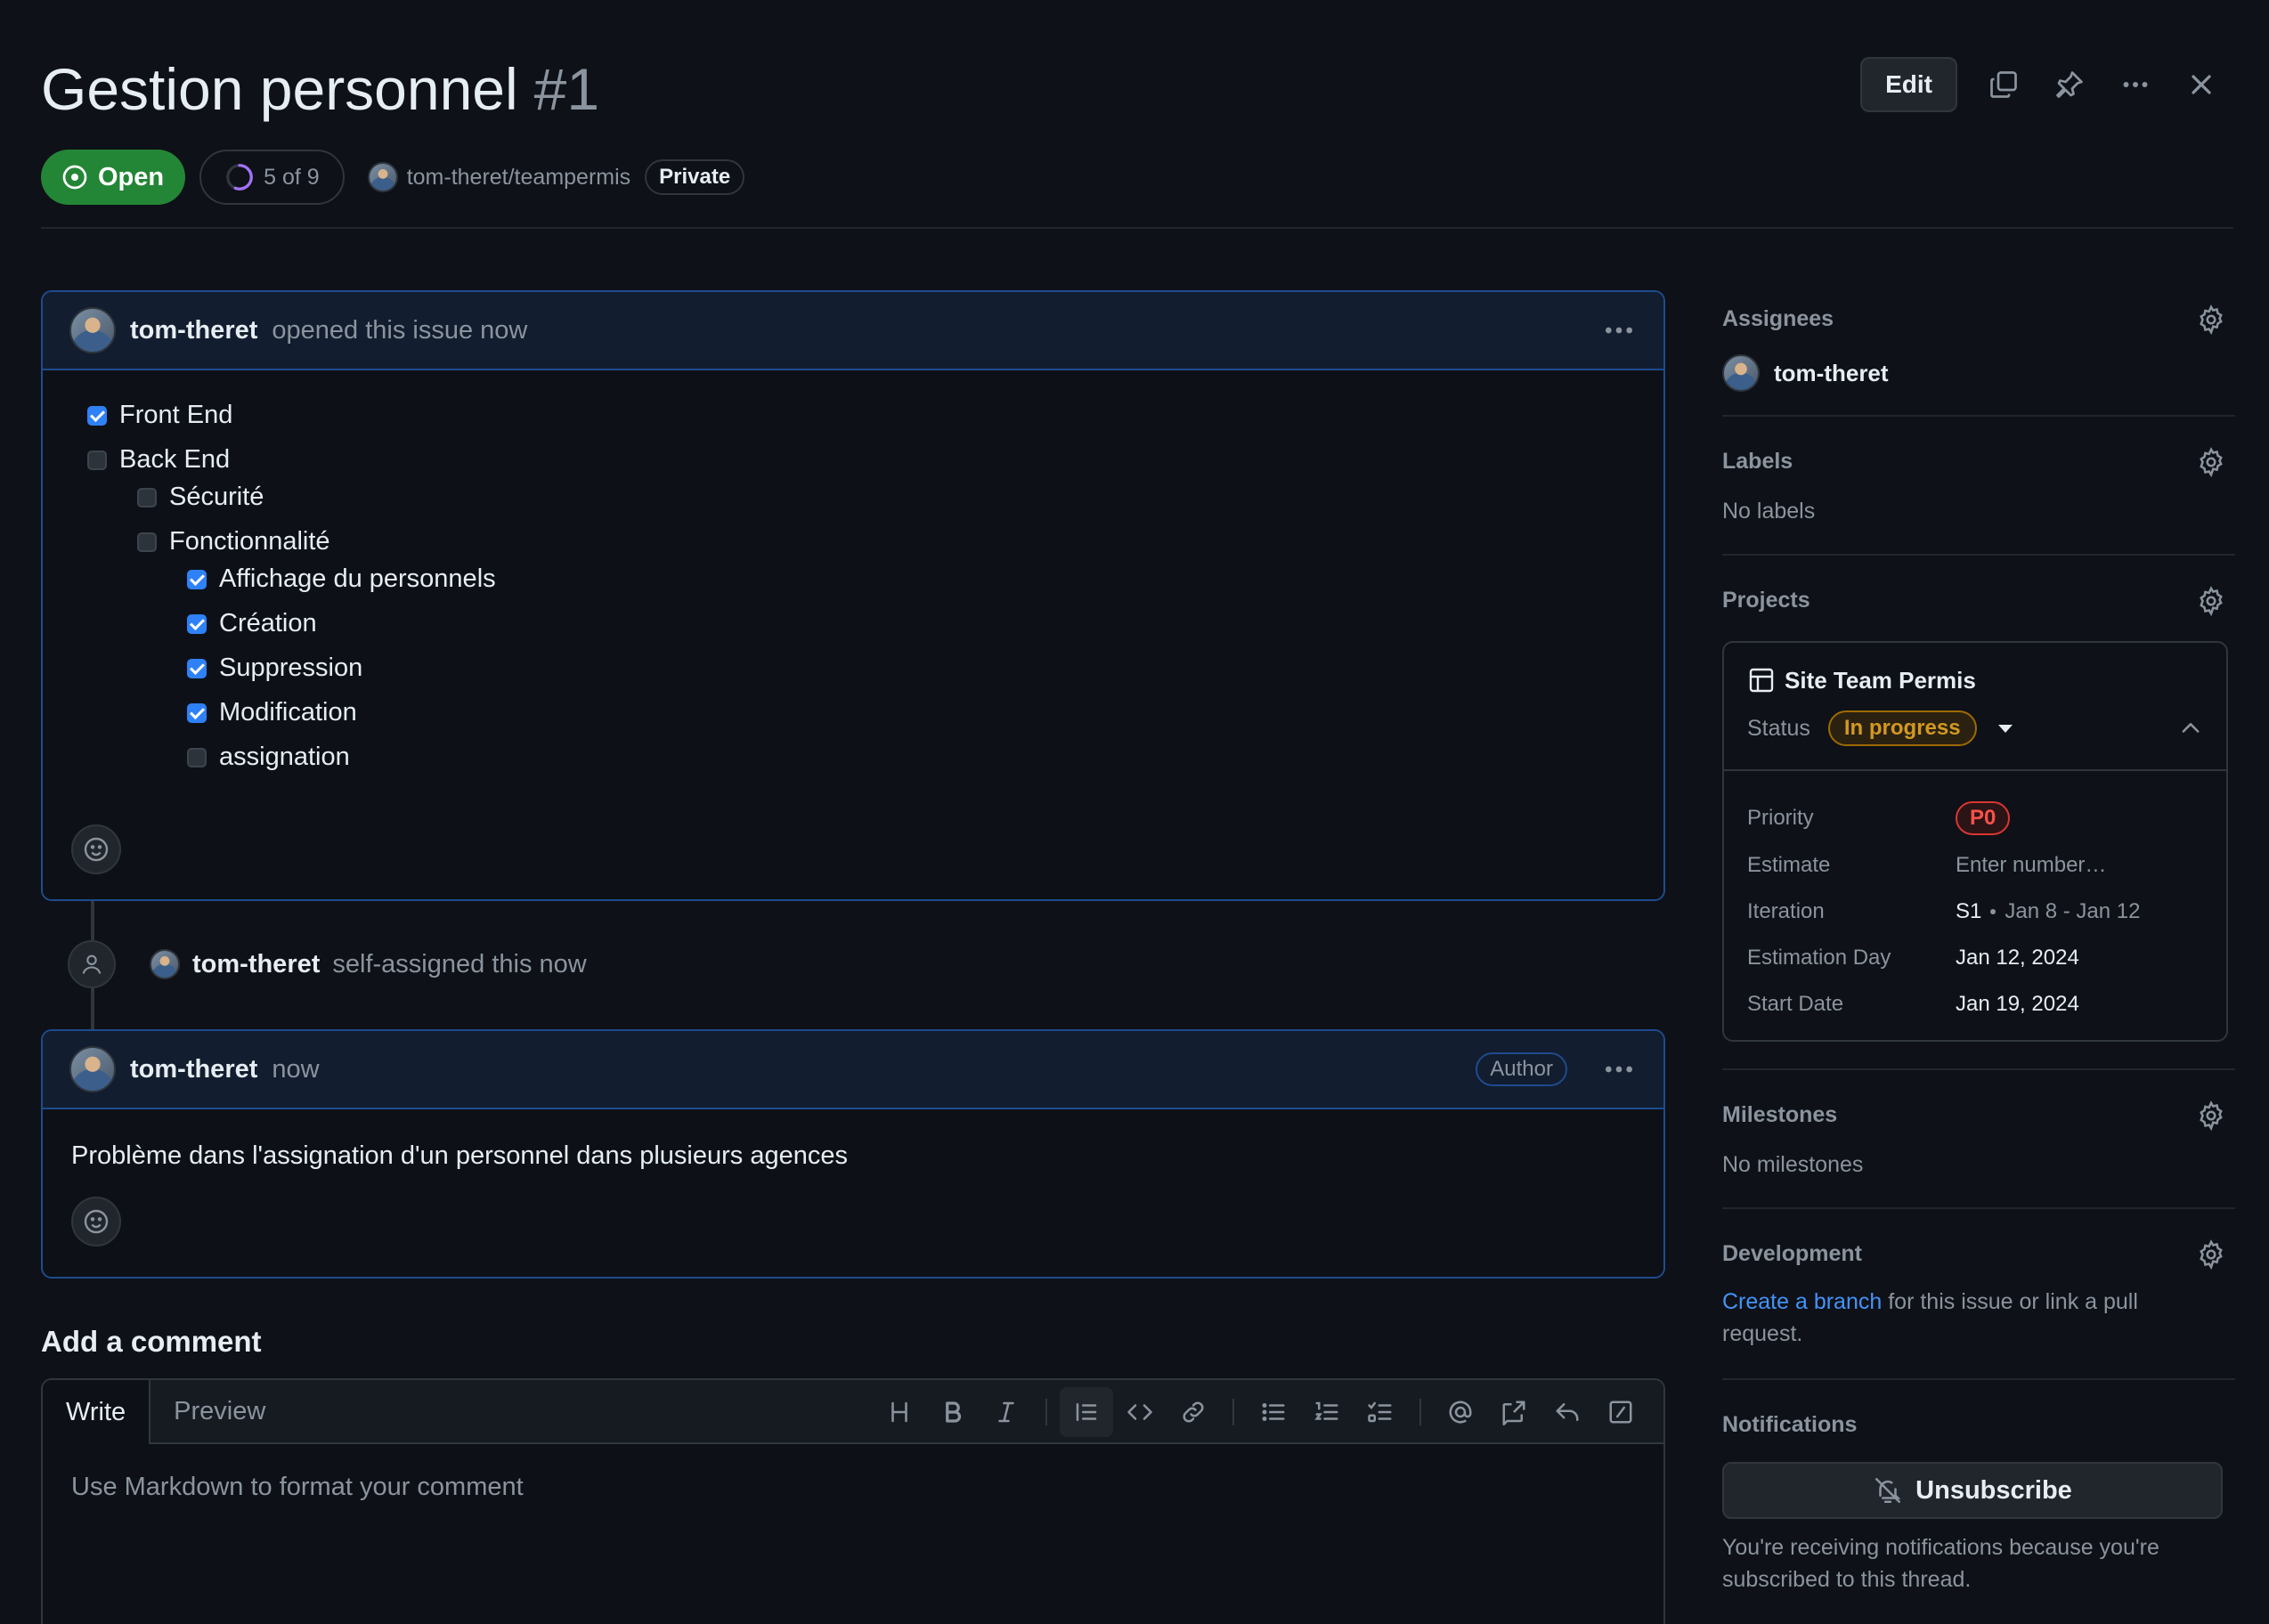 Image resolution: width=2269 pixels, height=1624 pixels. I want to click on iteration-range: Jan 8 - Jan 12, so click(2073, 911).